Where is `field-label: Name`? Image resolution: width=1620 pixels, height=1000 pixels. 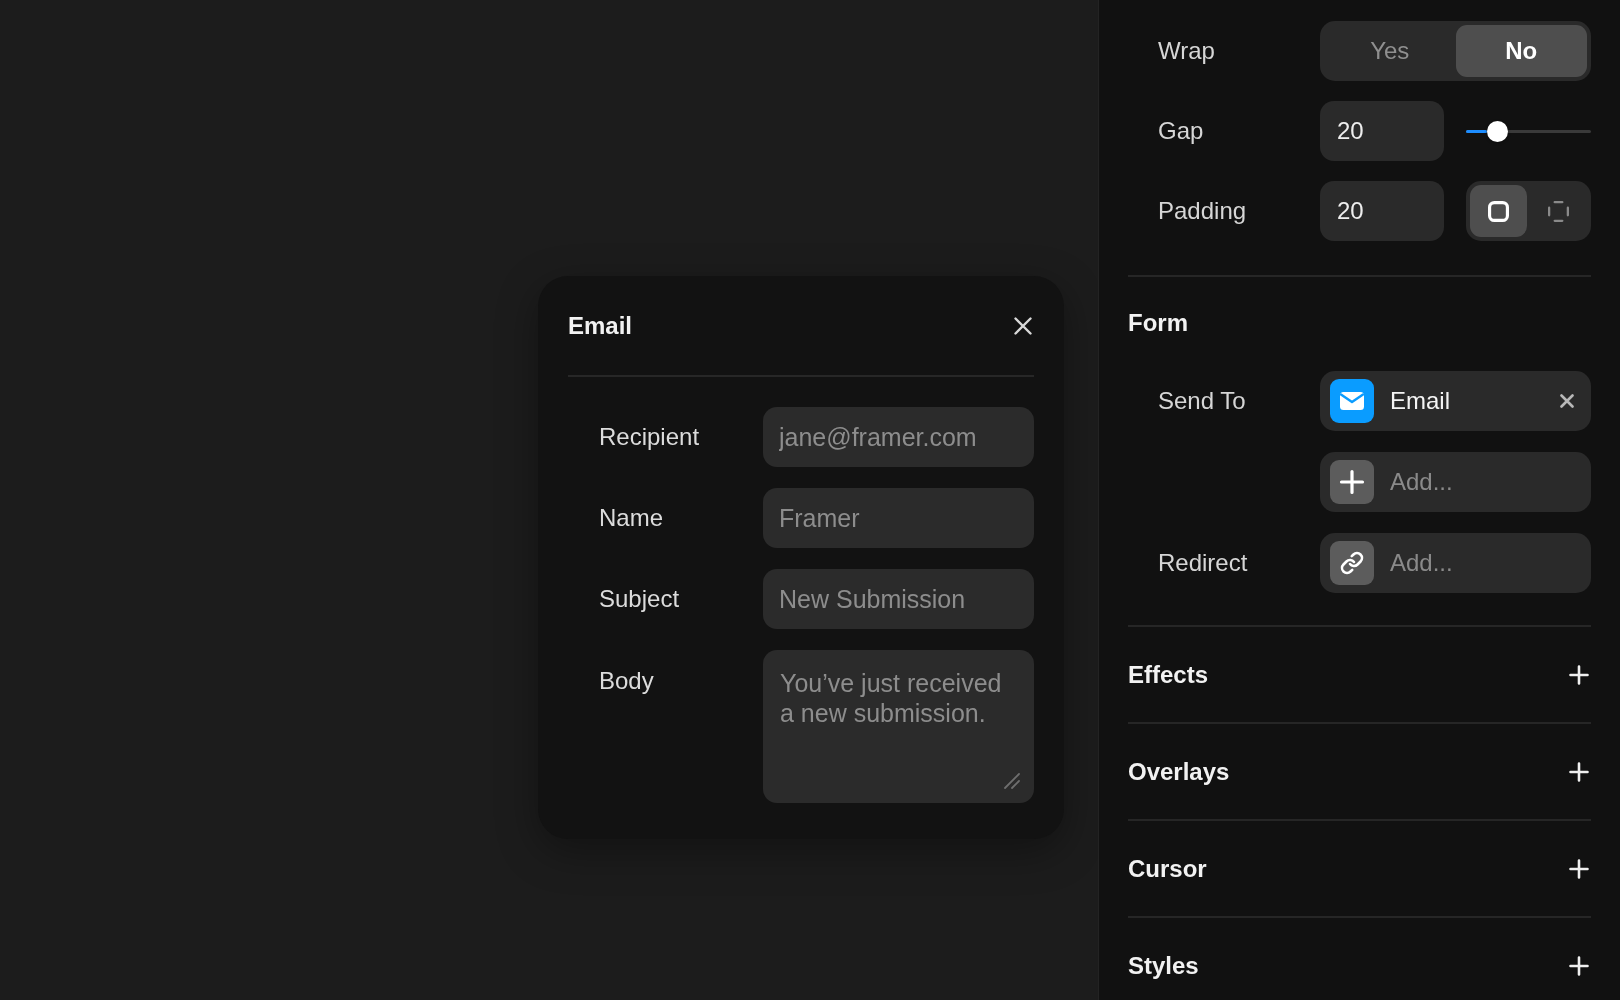
field-label: Name is located at coordinates (631, 518).